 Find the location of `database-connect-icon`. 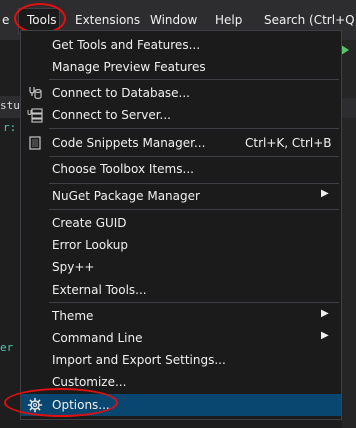

database-connect-icon is located at coordinates (35, 93).